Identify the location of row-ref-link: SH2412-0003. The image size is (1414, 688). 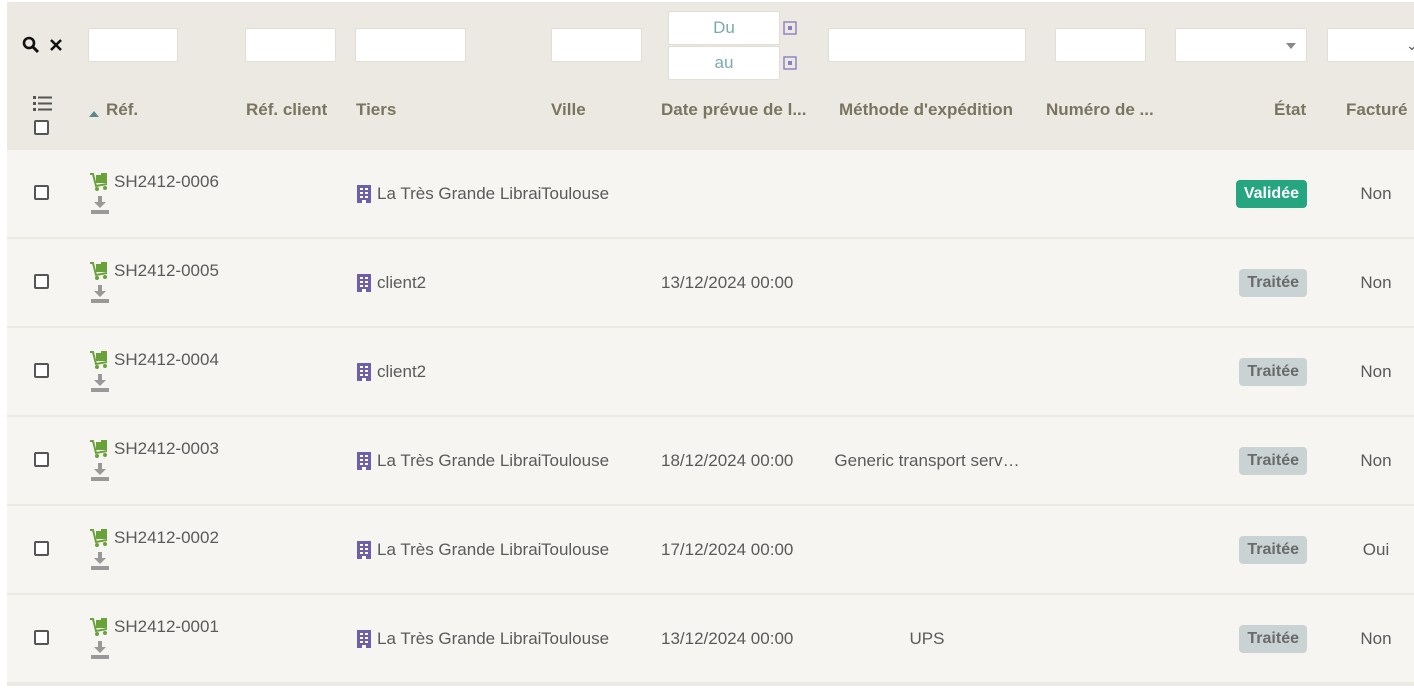
(166, 449).